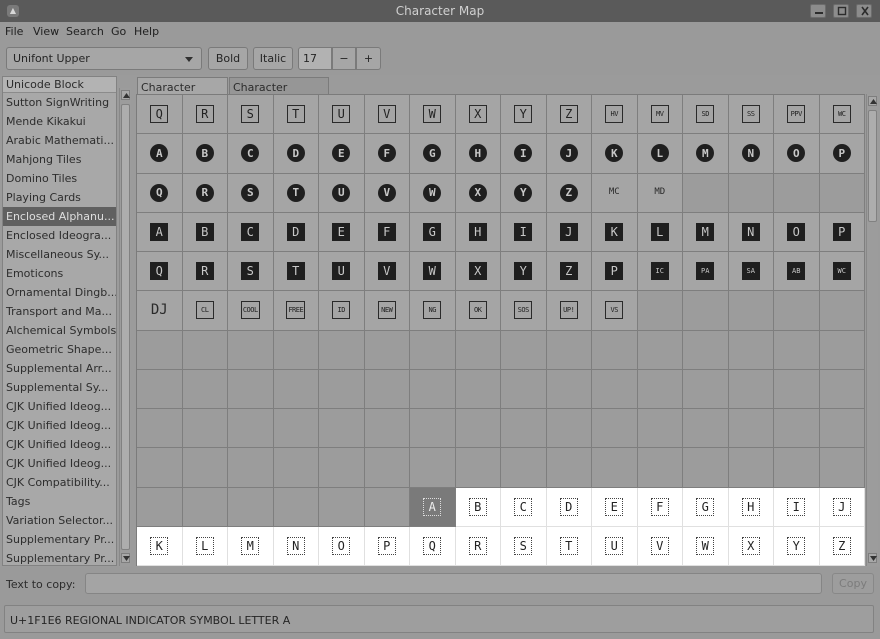  Describe the element at coordinates (85, 31) in the screenshot. I see `menu-search: Search` at that location.